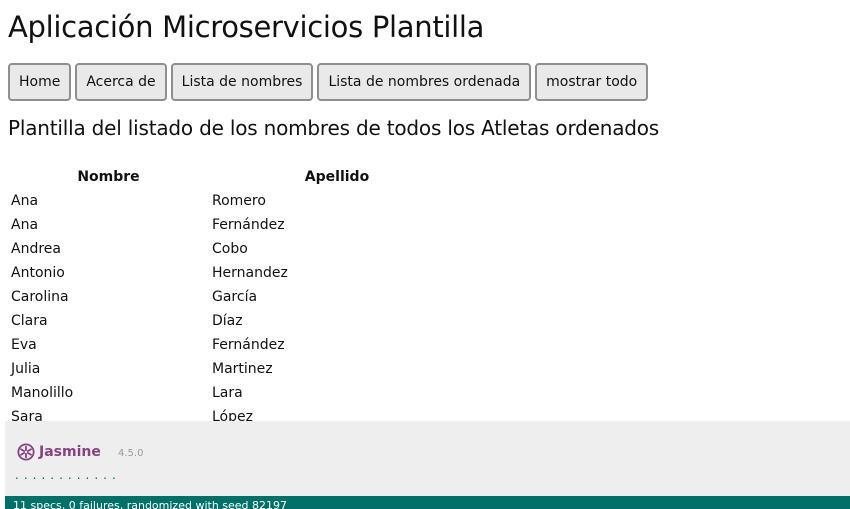  What do you see at coordinates (337, 177) in the screenshot?
I see `column-header-apellido: Apellido` at bounding box center [337, 177].